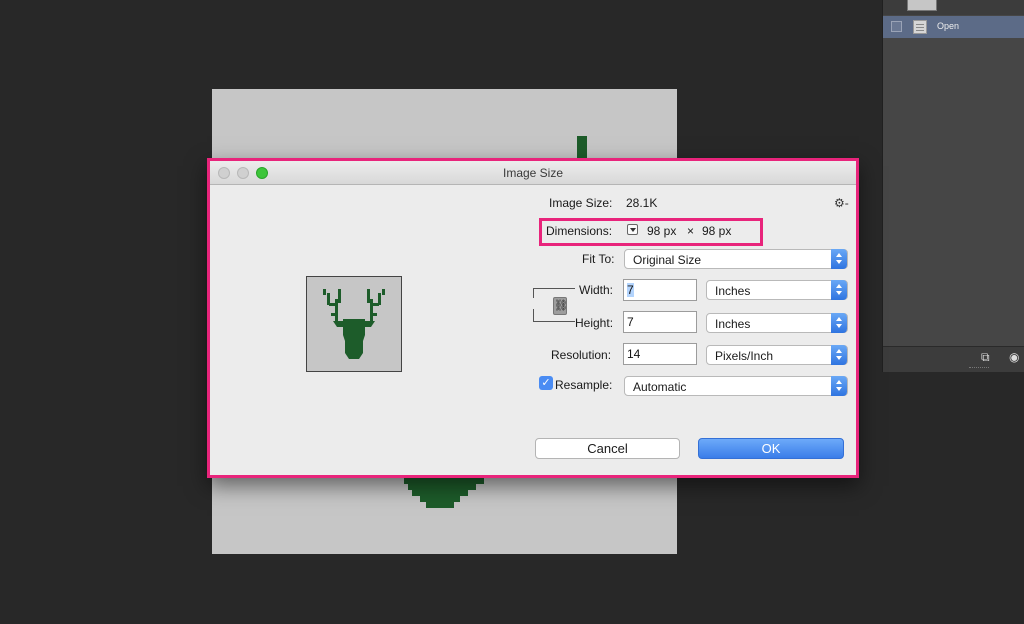  I want to click on dialog-titlebar: Image Size, so click(533, 173).